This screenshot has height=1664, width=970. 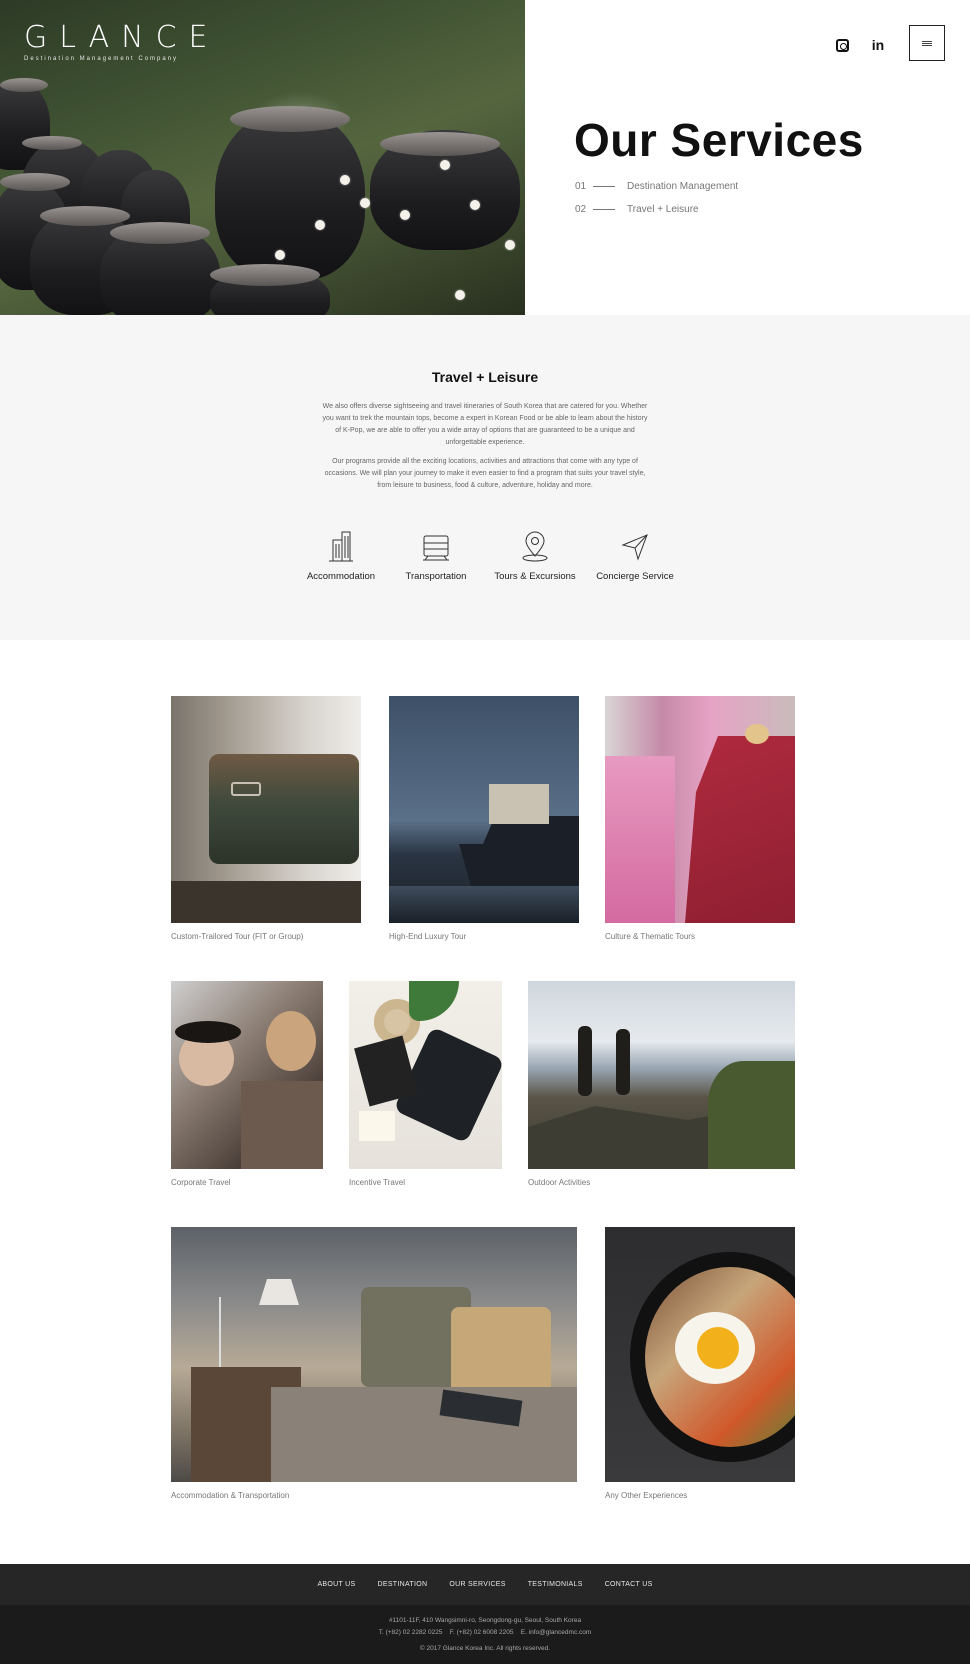 I want to click on gallery-image-accommodation, so click(x=374, y=1354).